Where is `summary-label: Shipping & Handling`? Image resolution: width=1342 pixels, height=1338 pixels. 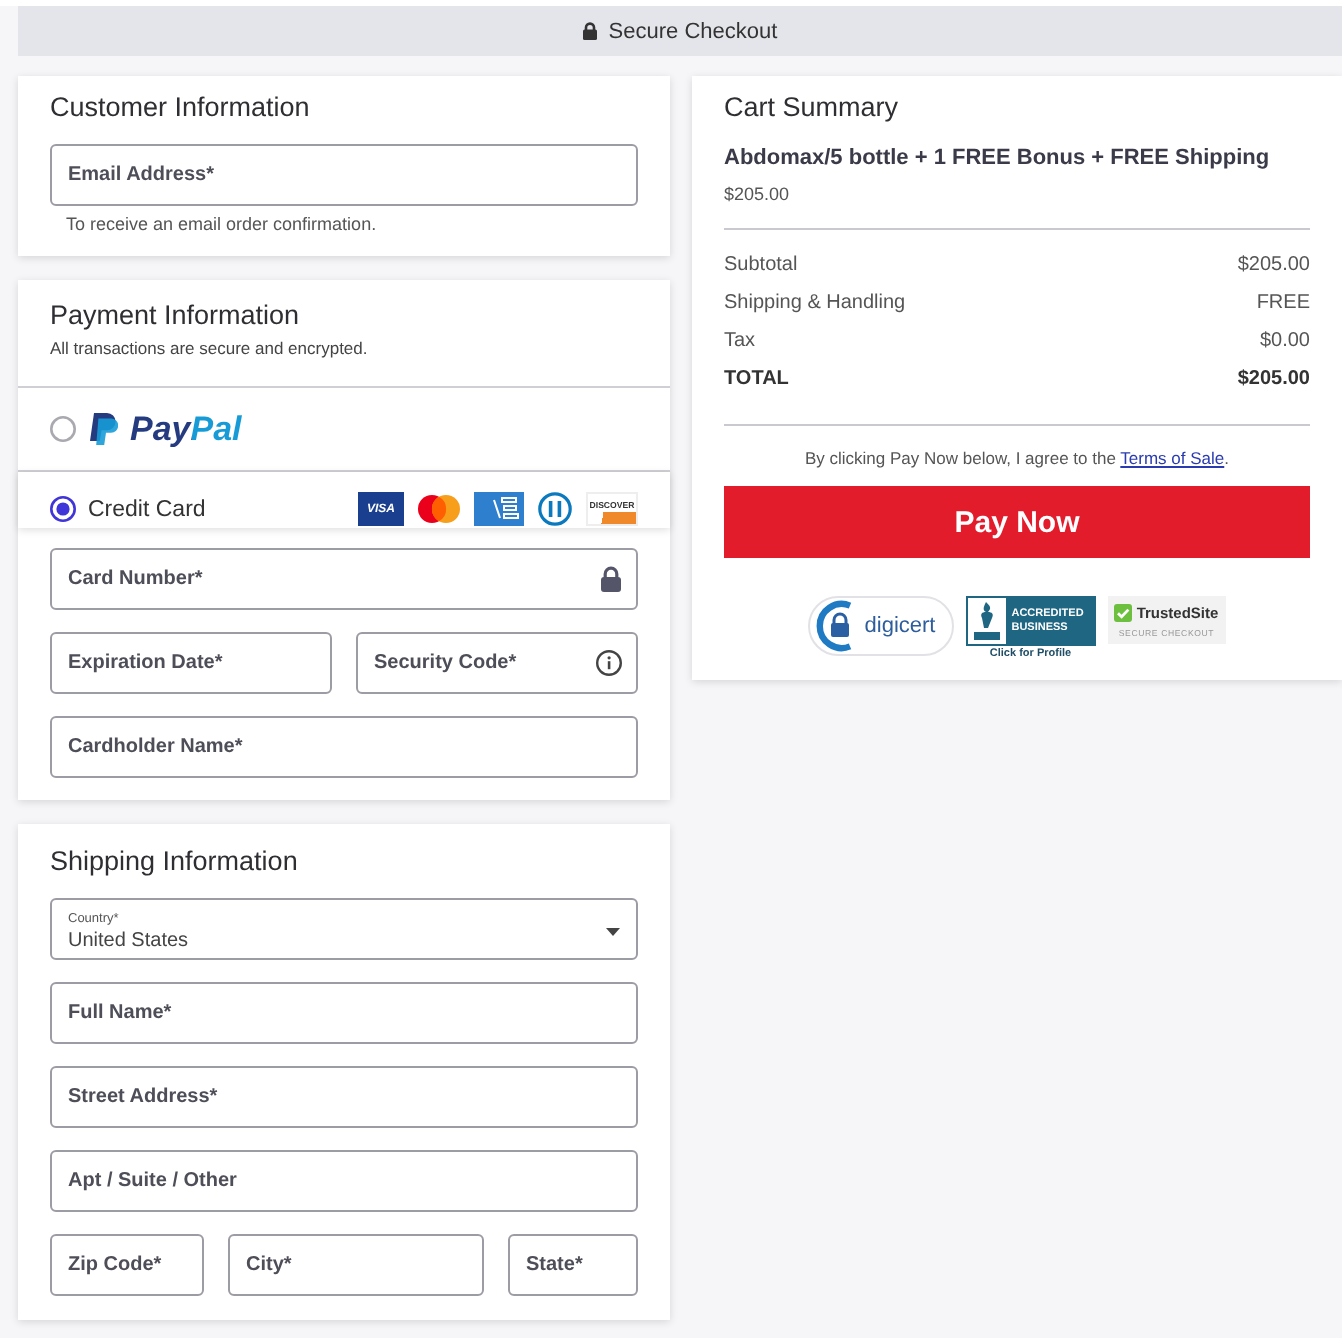
summary-label: Shipping & Handling is located at coordinates (815, 304).